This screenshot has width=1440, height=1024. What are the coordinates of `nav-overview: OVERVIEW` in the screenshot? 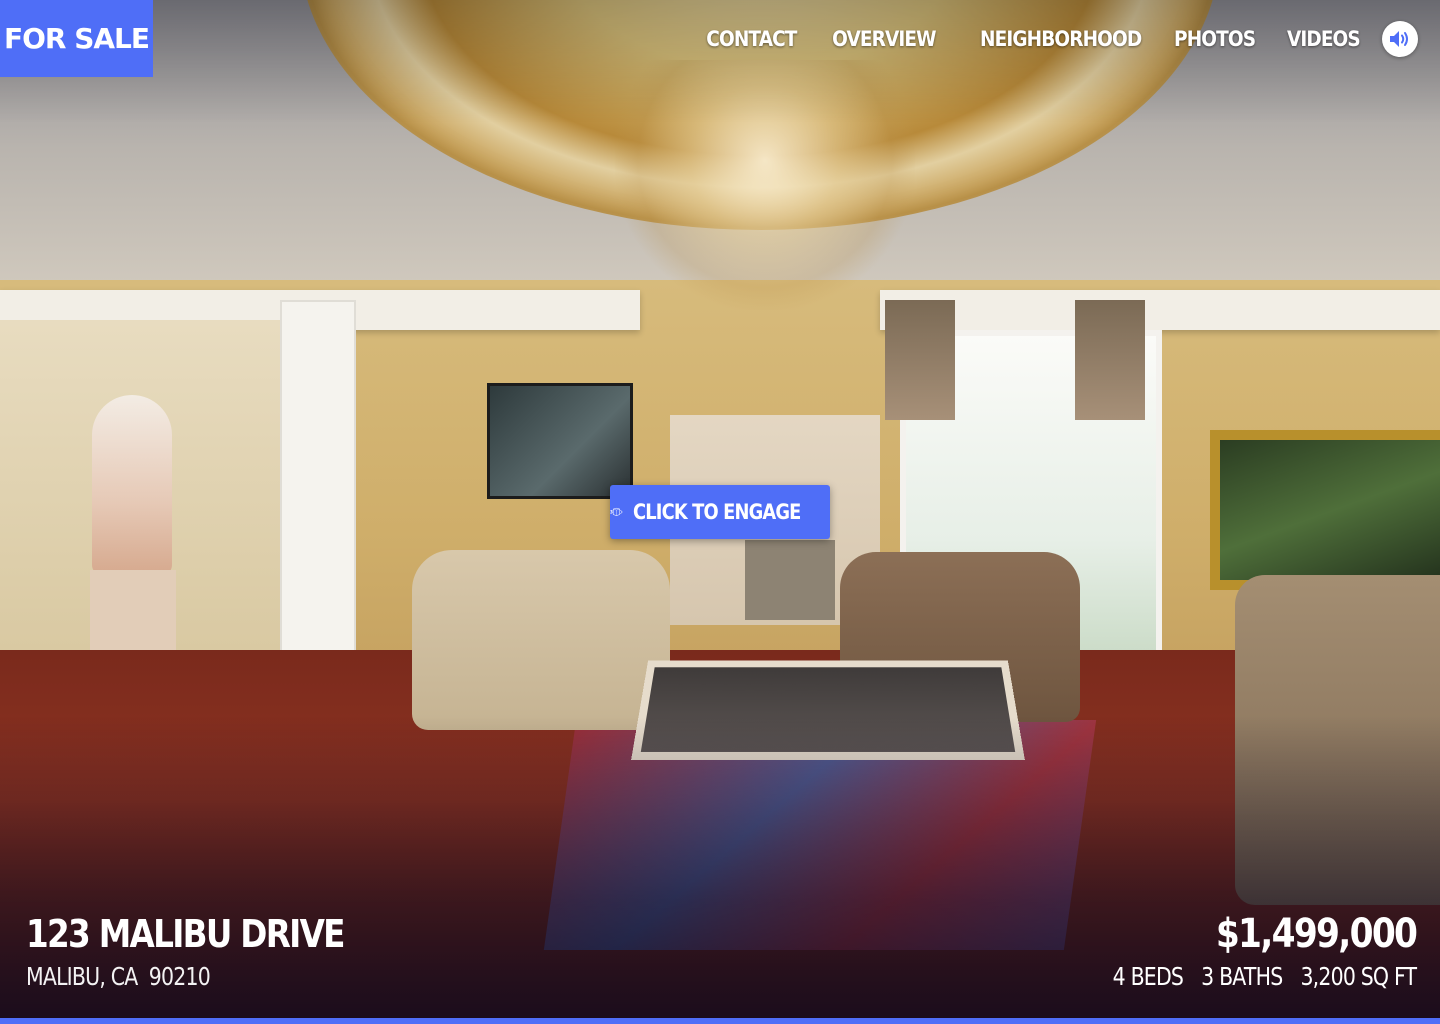 It's located at (884, 39).